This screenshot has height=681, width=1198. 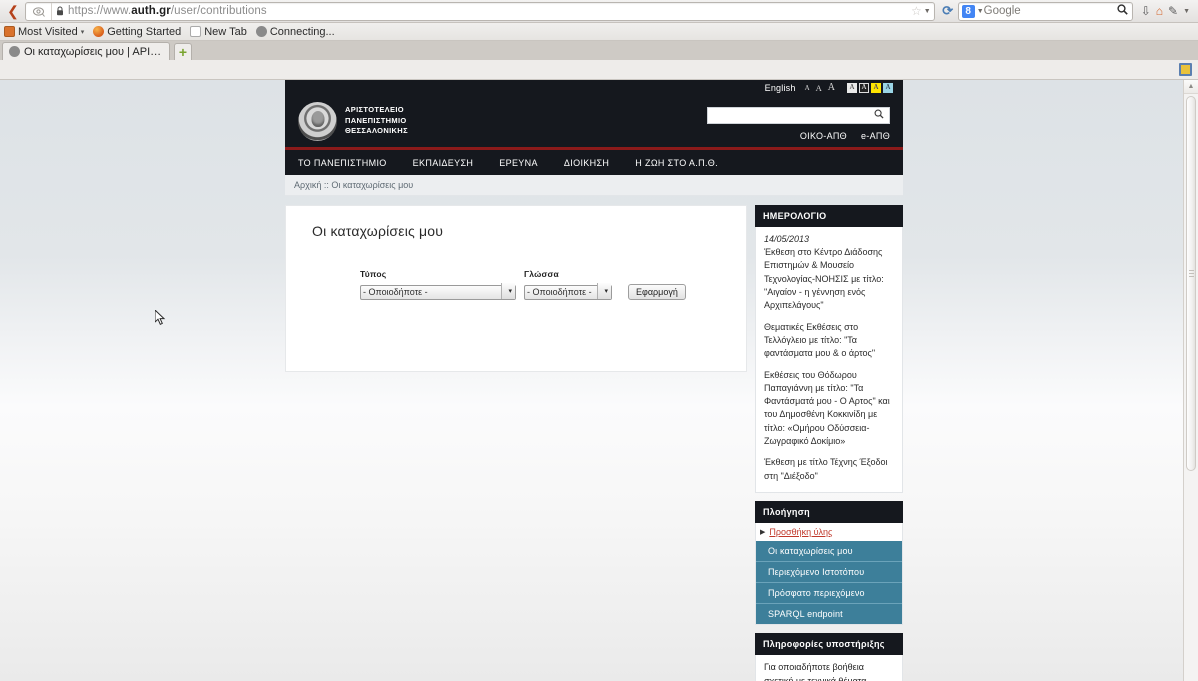 I want to click on scroll-up-arrow-icon: ▲, so click(x=1191, y=87).